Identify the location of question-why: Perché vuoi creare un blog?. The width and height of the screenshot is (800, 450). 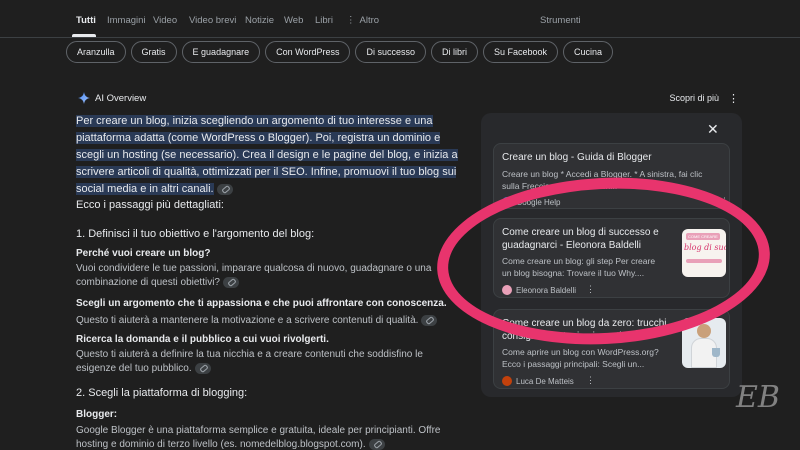
(143, 253).